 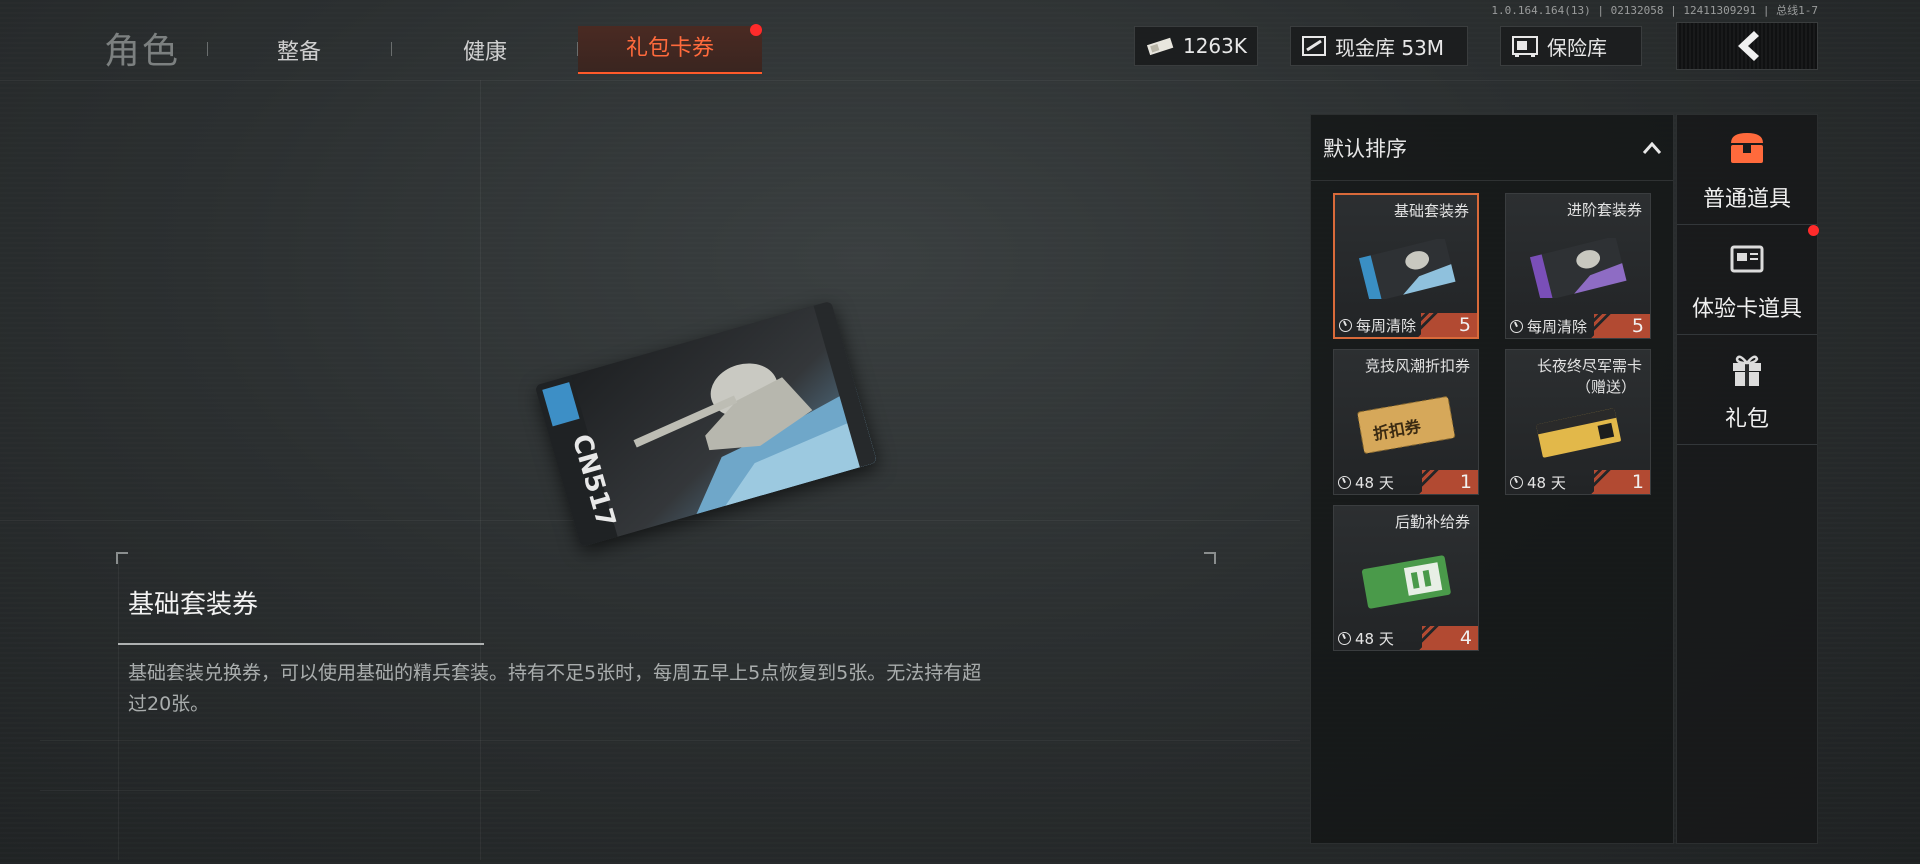 What do you see at coordinates (1746, 419) in the screenshot?
I see `category-label: 礼包` at bounding box center [1746, 419].